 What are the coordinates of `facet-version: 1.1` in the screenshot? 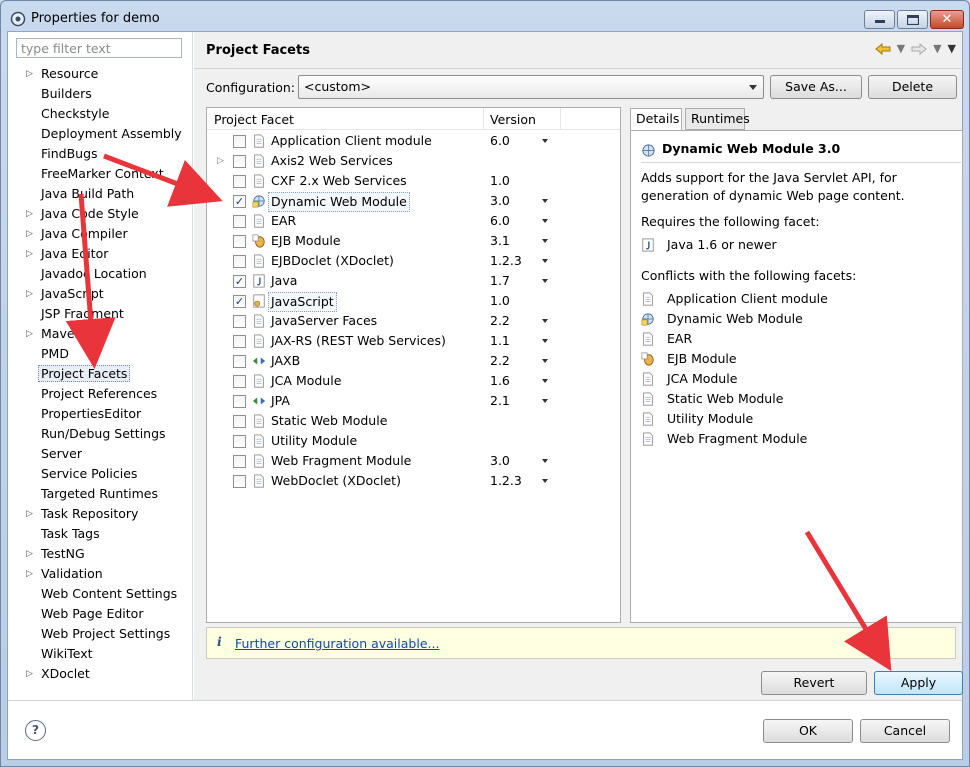 It's located at (500, 341).